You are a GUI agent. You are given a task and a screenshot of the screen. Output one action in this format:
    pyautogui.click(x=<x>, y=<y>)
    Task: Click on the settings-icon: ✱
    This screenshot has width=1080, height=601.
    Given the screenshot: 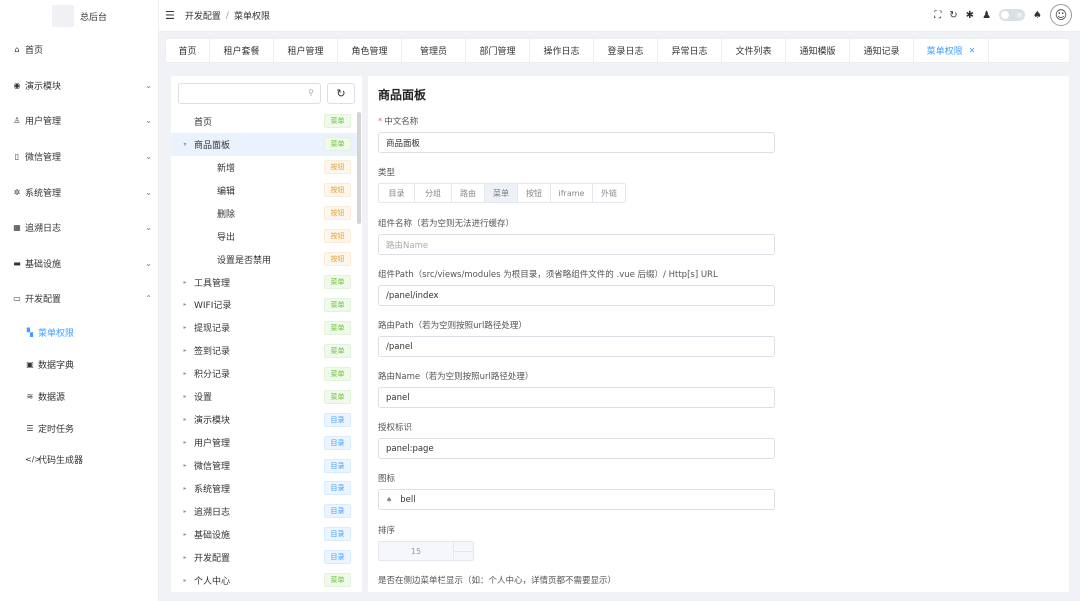 What is the action you would take?
    pyautogui.click(x=970, y=15)
    